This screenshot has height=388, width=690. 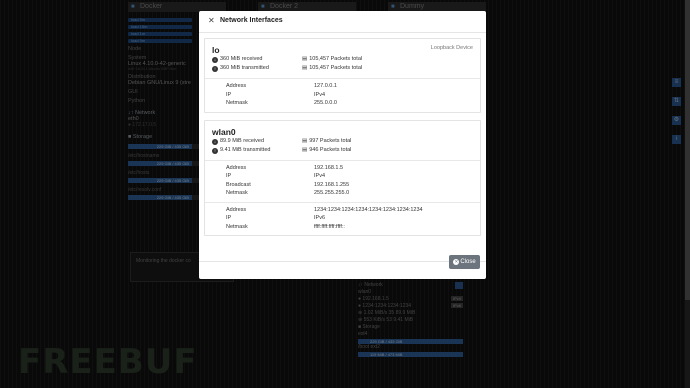 What do you see at coordinates (342, 22) in the screenshot?
I see `modal-header: ✕ Network Interfaces` at bounding box center [342, 22].